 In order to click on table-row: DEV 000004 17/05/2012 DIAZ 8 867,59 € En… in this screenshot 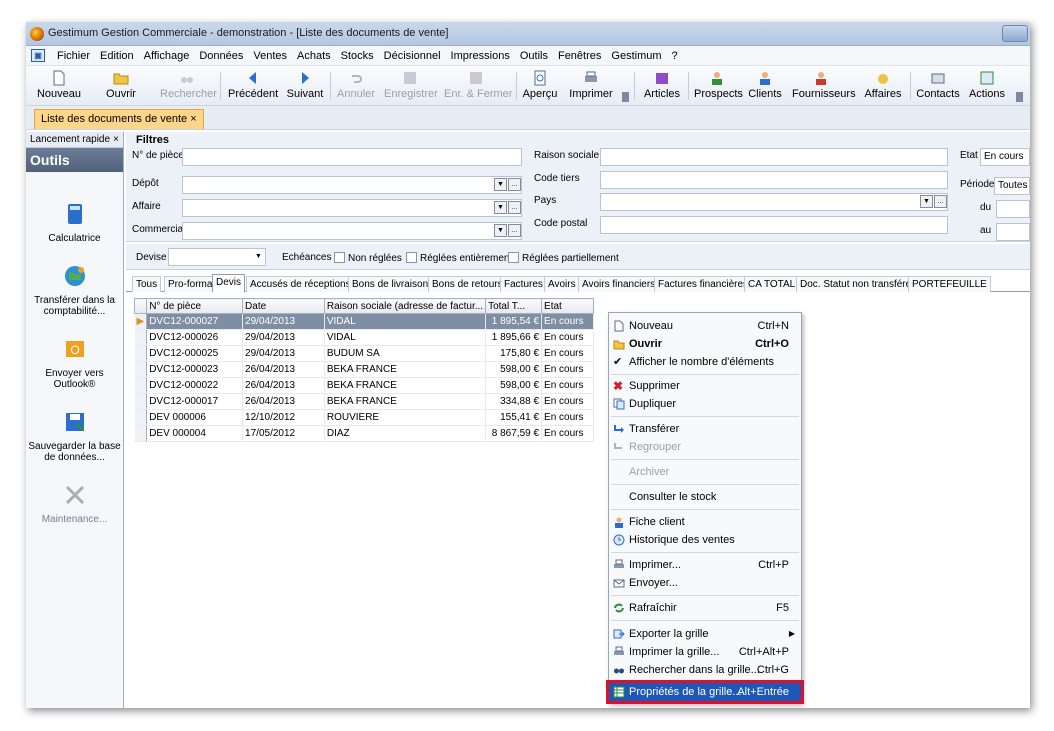, I will do `click(364, 433)`.